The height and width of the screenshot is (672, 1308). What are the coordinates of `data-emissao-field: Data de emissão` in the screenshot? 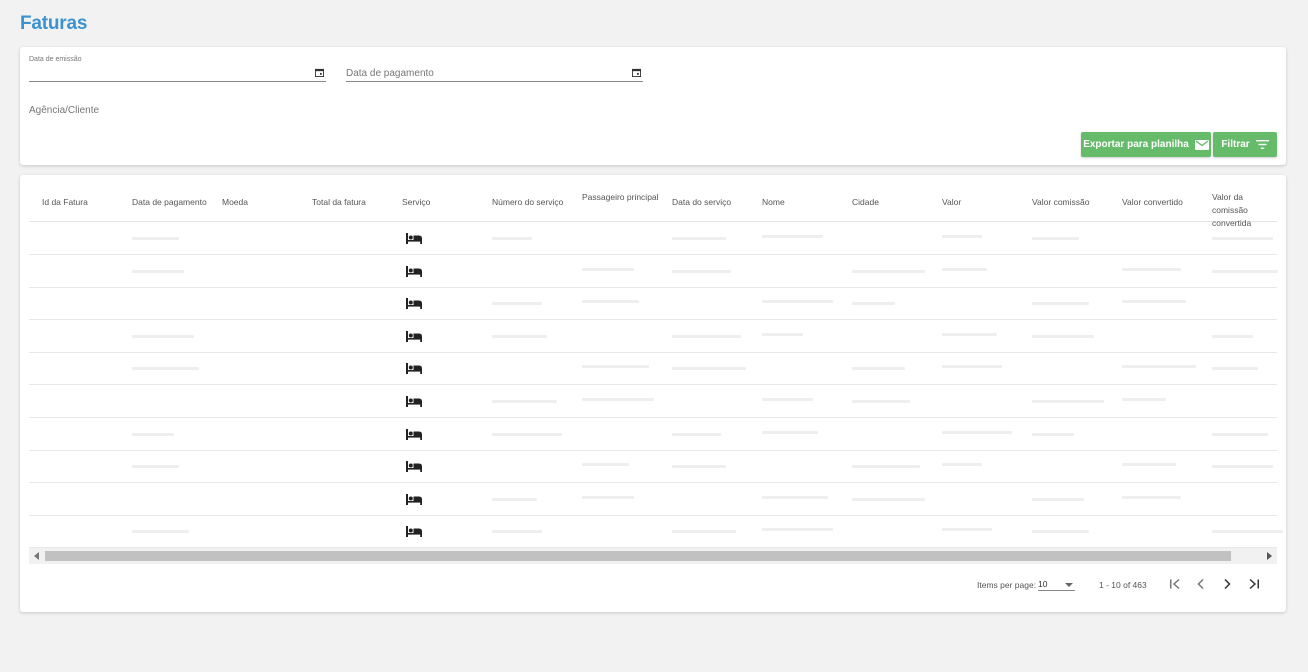 It's located at (177, 69).